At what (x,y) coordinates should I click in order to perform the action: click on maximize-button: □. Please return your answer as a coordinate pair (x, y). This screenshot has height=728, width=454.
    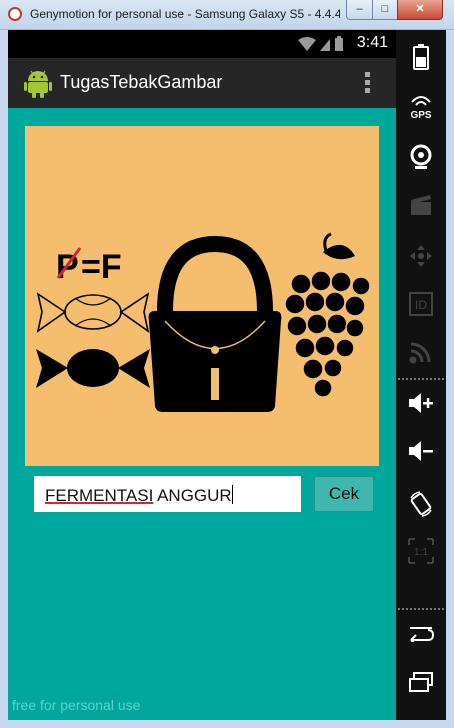
    Looking at the image, I should click on (385, 10).